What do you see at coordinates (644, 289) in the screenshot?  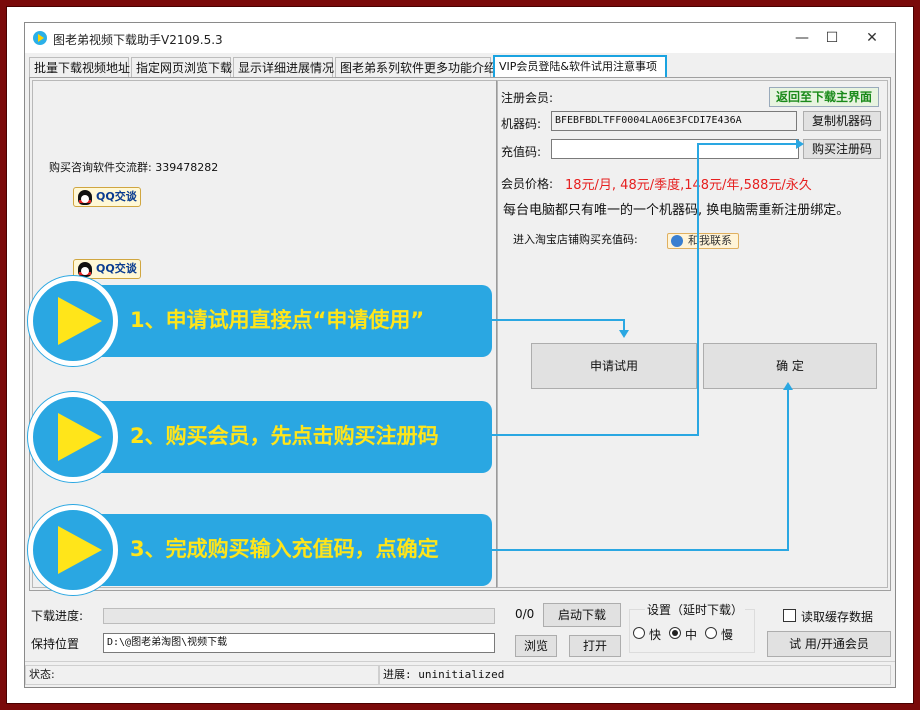 I see `arrow-to-buy-code` at bounding box center [644, 289].